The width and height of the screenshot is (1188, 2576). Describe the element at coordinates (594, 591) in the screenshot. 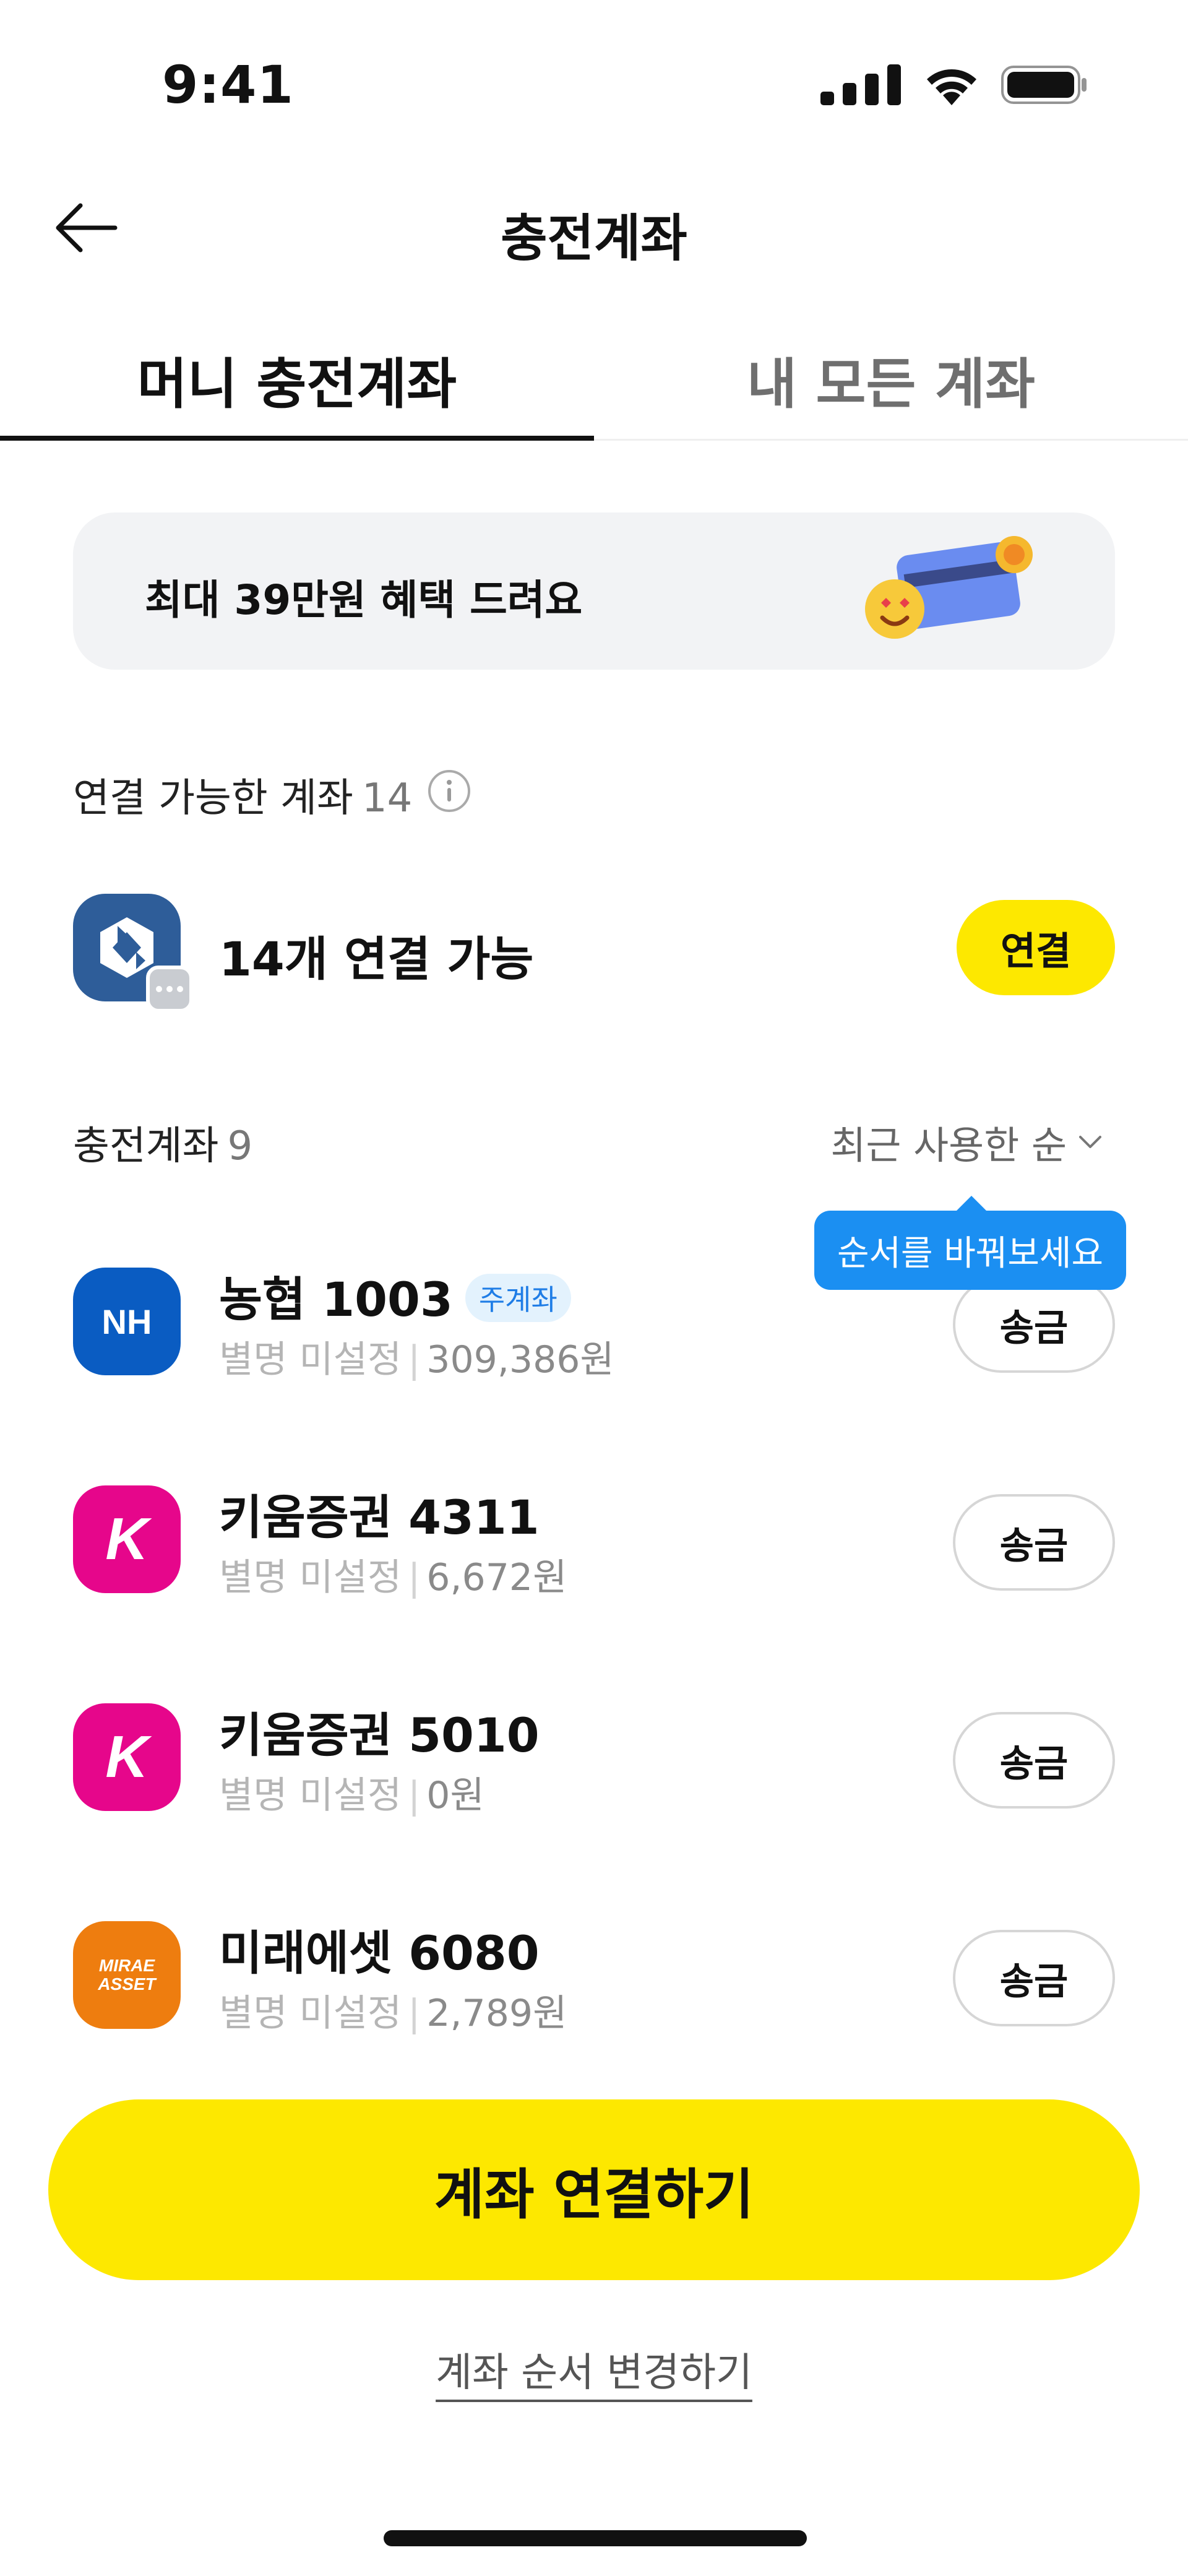

I see `promo-banner: 최대 39만원 혜택 드려요` at that location.